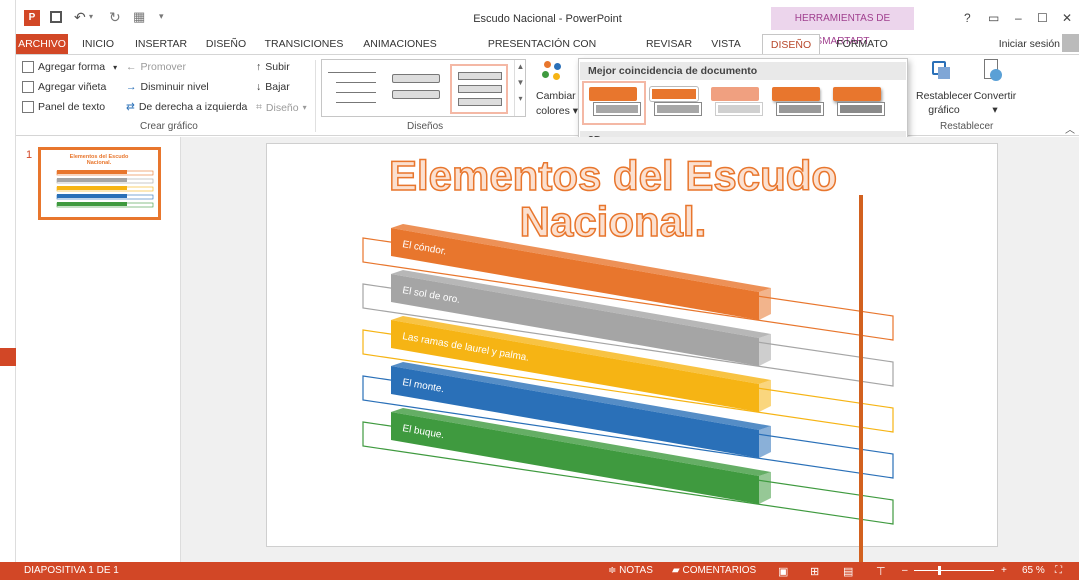 The width and height of the screenshot is (1079, 580). I want to click on comments-button: ▰ COMENTARIOS, so click(714, 570).